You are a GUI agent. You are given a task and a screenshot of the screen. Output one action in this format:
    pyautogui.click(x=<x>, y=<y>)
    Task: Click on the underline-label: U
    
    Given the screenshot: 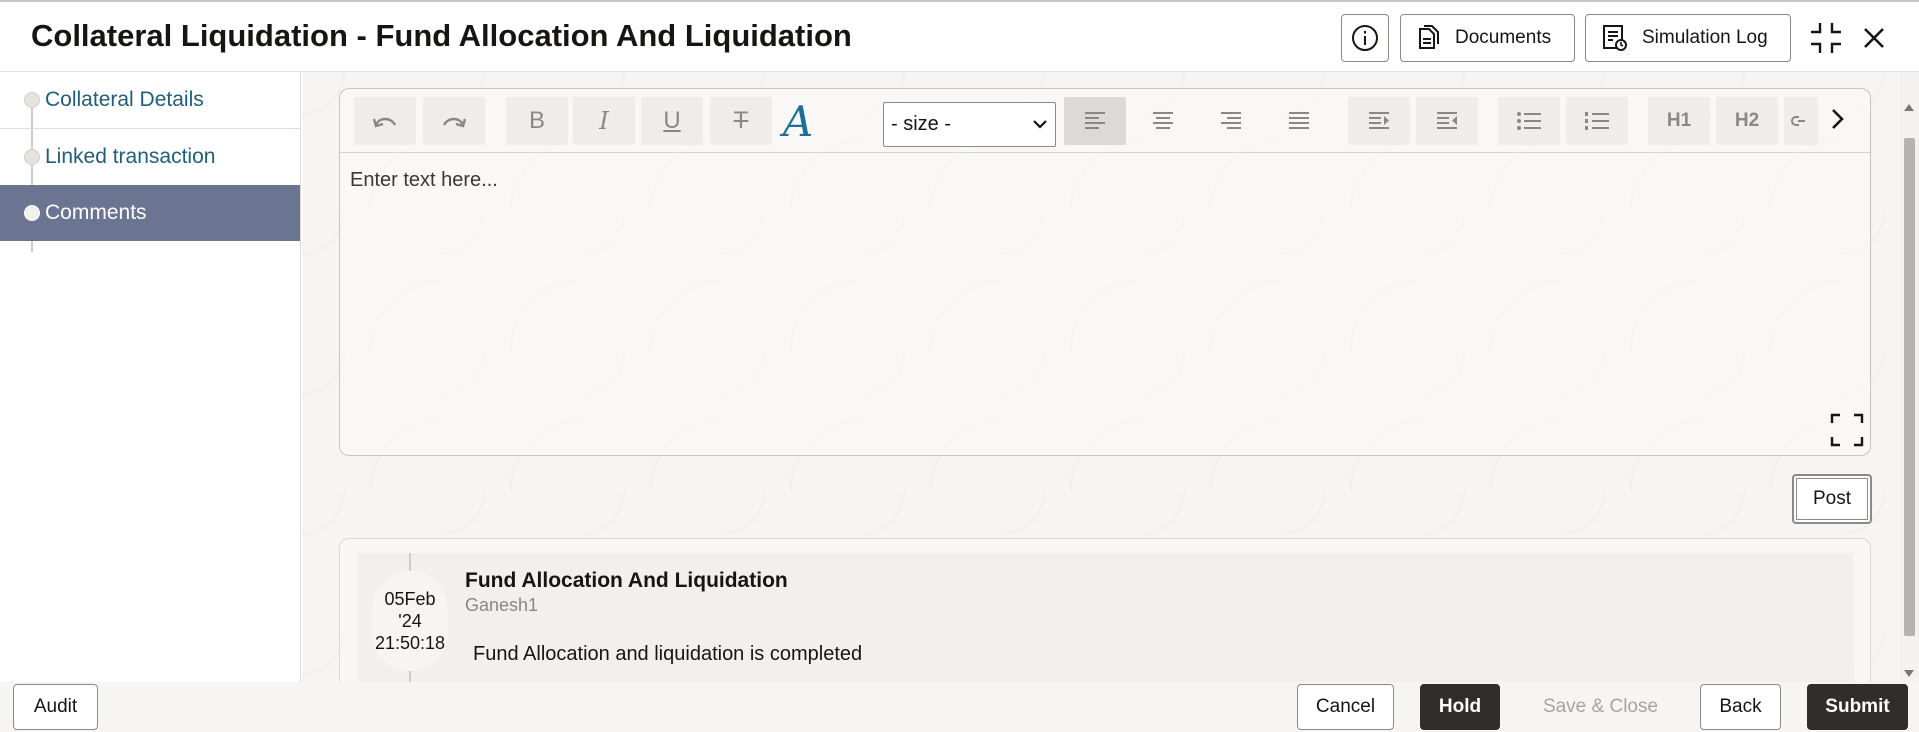 What is the action you would take?
    pyautogui.click(x=672, y=120)
    